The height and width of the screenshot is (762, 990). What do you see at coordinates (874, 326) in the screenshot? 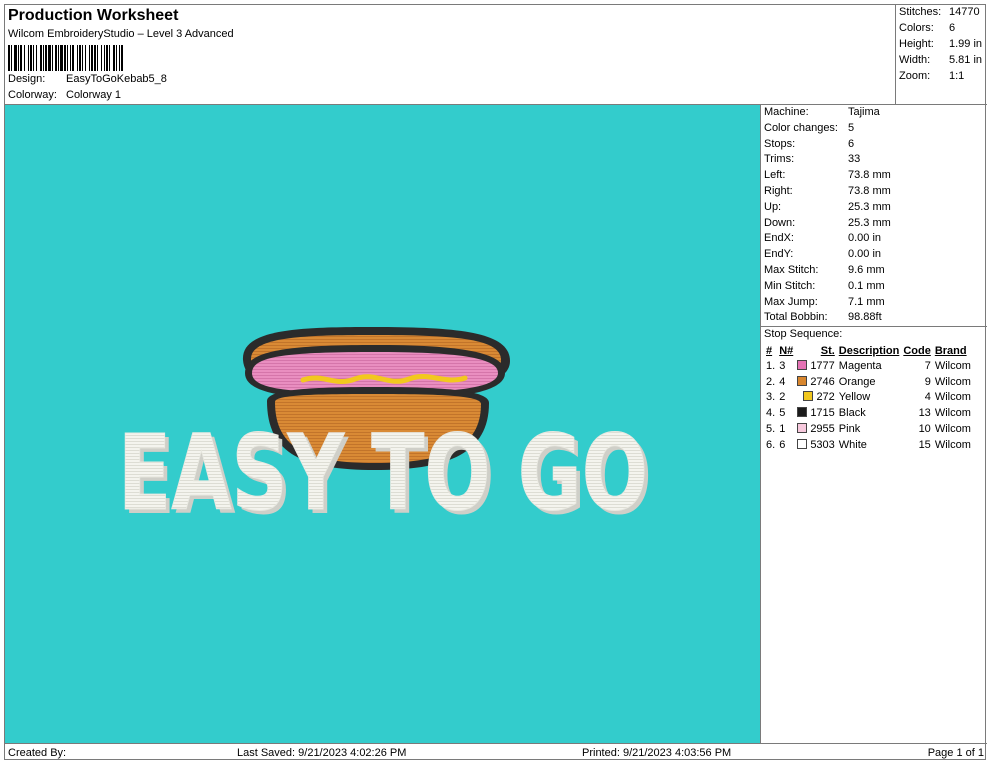
I see `info-divider` at bounding box center [874, 326].